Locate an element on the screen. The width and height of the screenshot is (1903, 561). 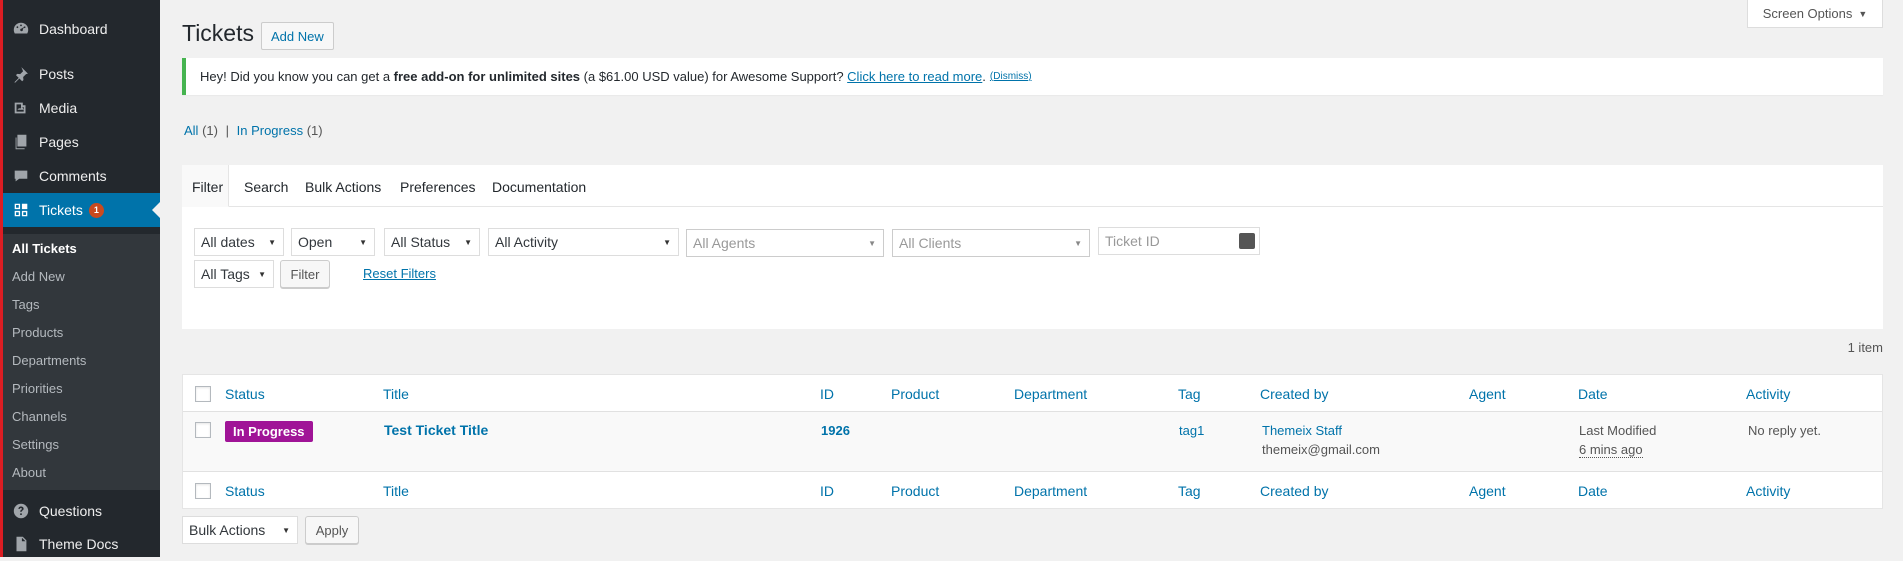
sidebar-item-theme-docs: Theme Docs is located at coordinates (81, 544).